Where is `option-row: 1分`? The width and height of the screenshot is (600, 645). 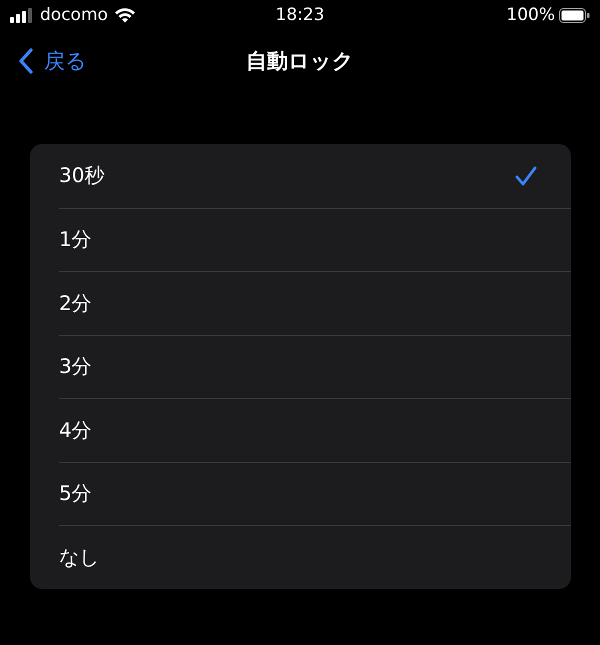 option-row: 1分 is located at coordinates (315, 239).